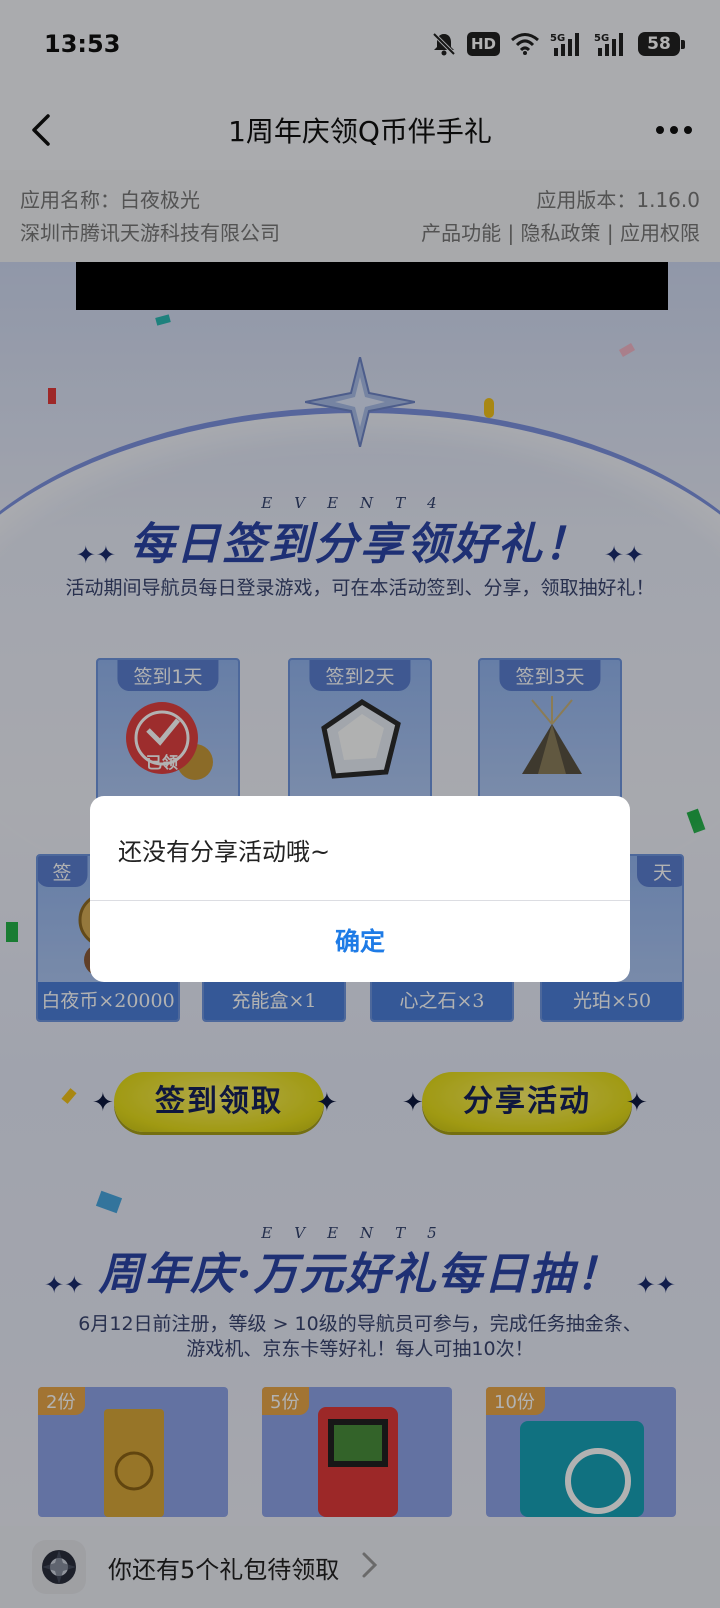  What do you see at coordinates (224, 852) in the screenshot?
I see `dialog-message: 还没有分享活动哦~` at bounding box center [224, 852].